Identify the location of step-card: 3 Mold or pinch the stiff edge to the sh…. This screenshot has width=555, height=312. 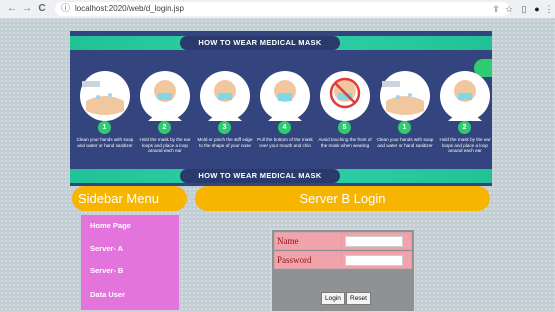
(225, 114).